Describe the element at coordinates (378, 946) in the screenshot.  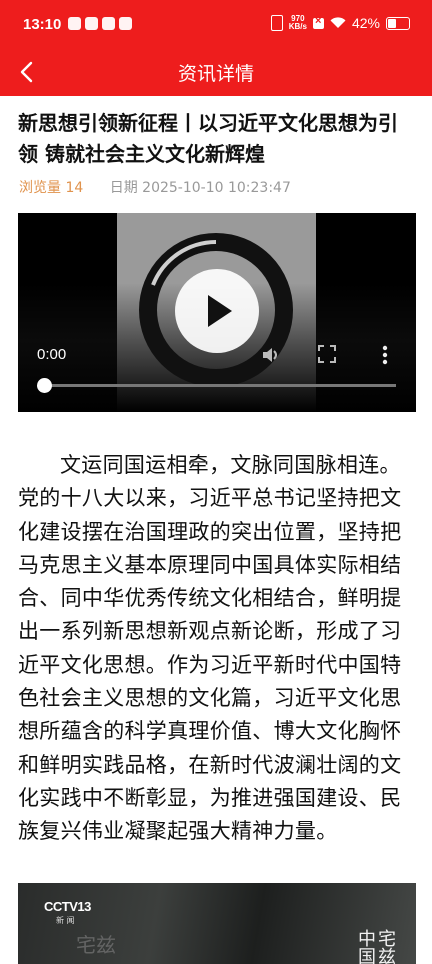
I see `calligraphy-right: 中宅国兹` at that location.